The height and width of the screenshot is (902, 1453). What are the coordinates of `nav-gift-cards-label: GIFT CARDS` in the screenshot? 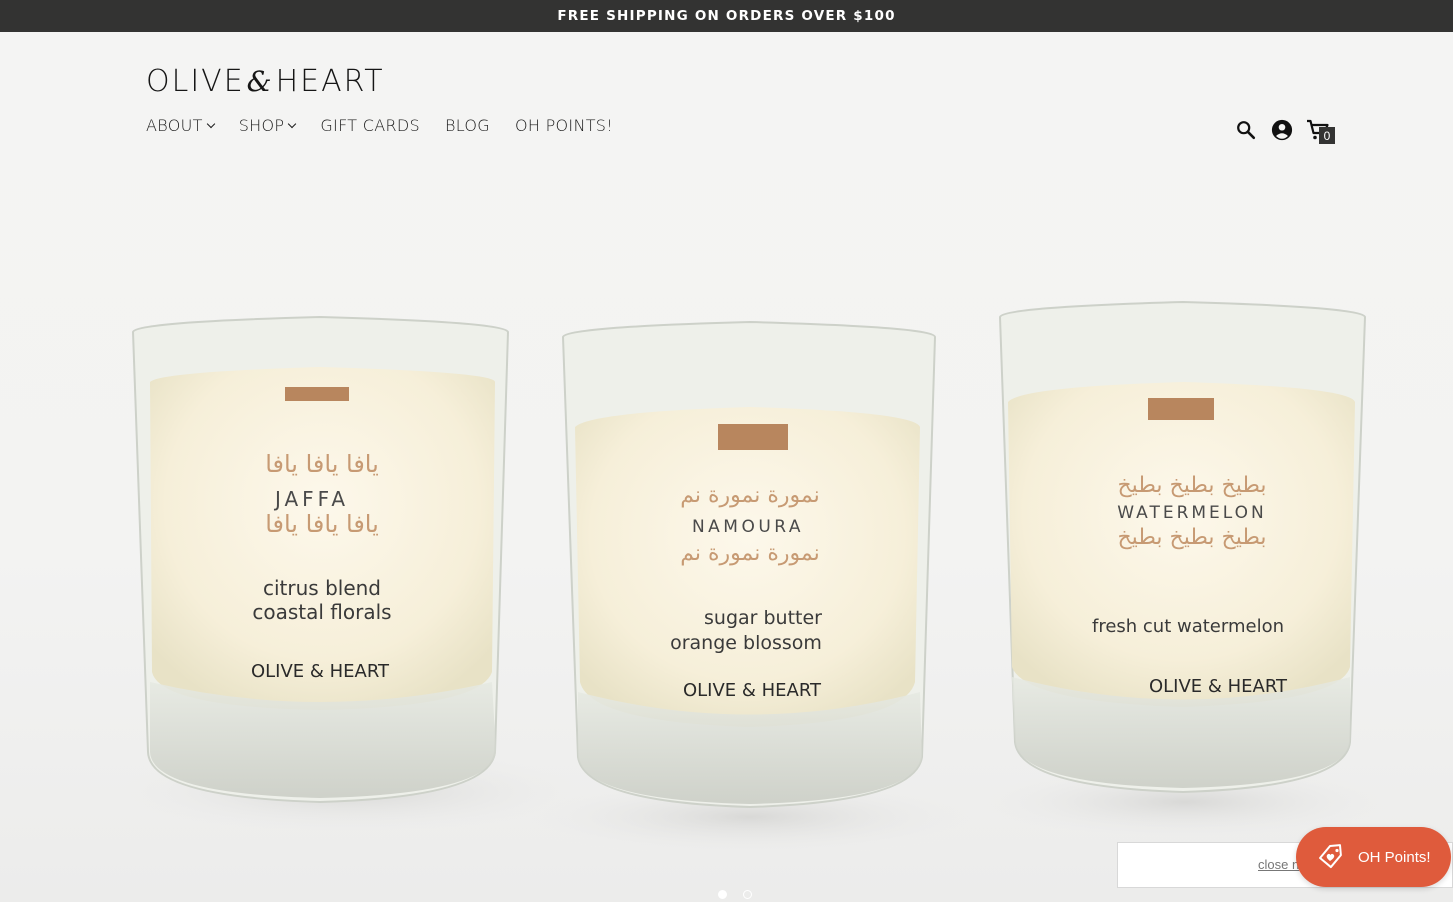 It's located at (370, 125).